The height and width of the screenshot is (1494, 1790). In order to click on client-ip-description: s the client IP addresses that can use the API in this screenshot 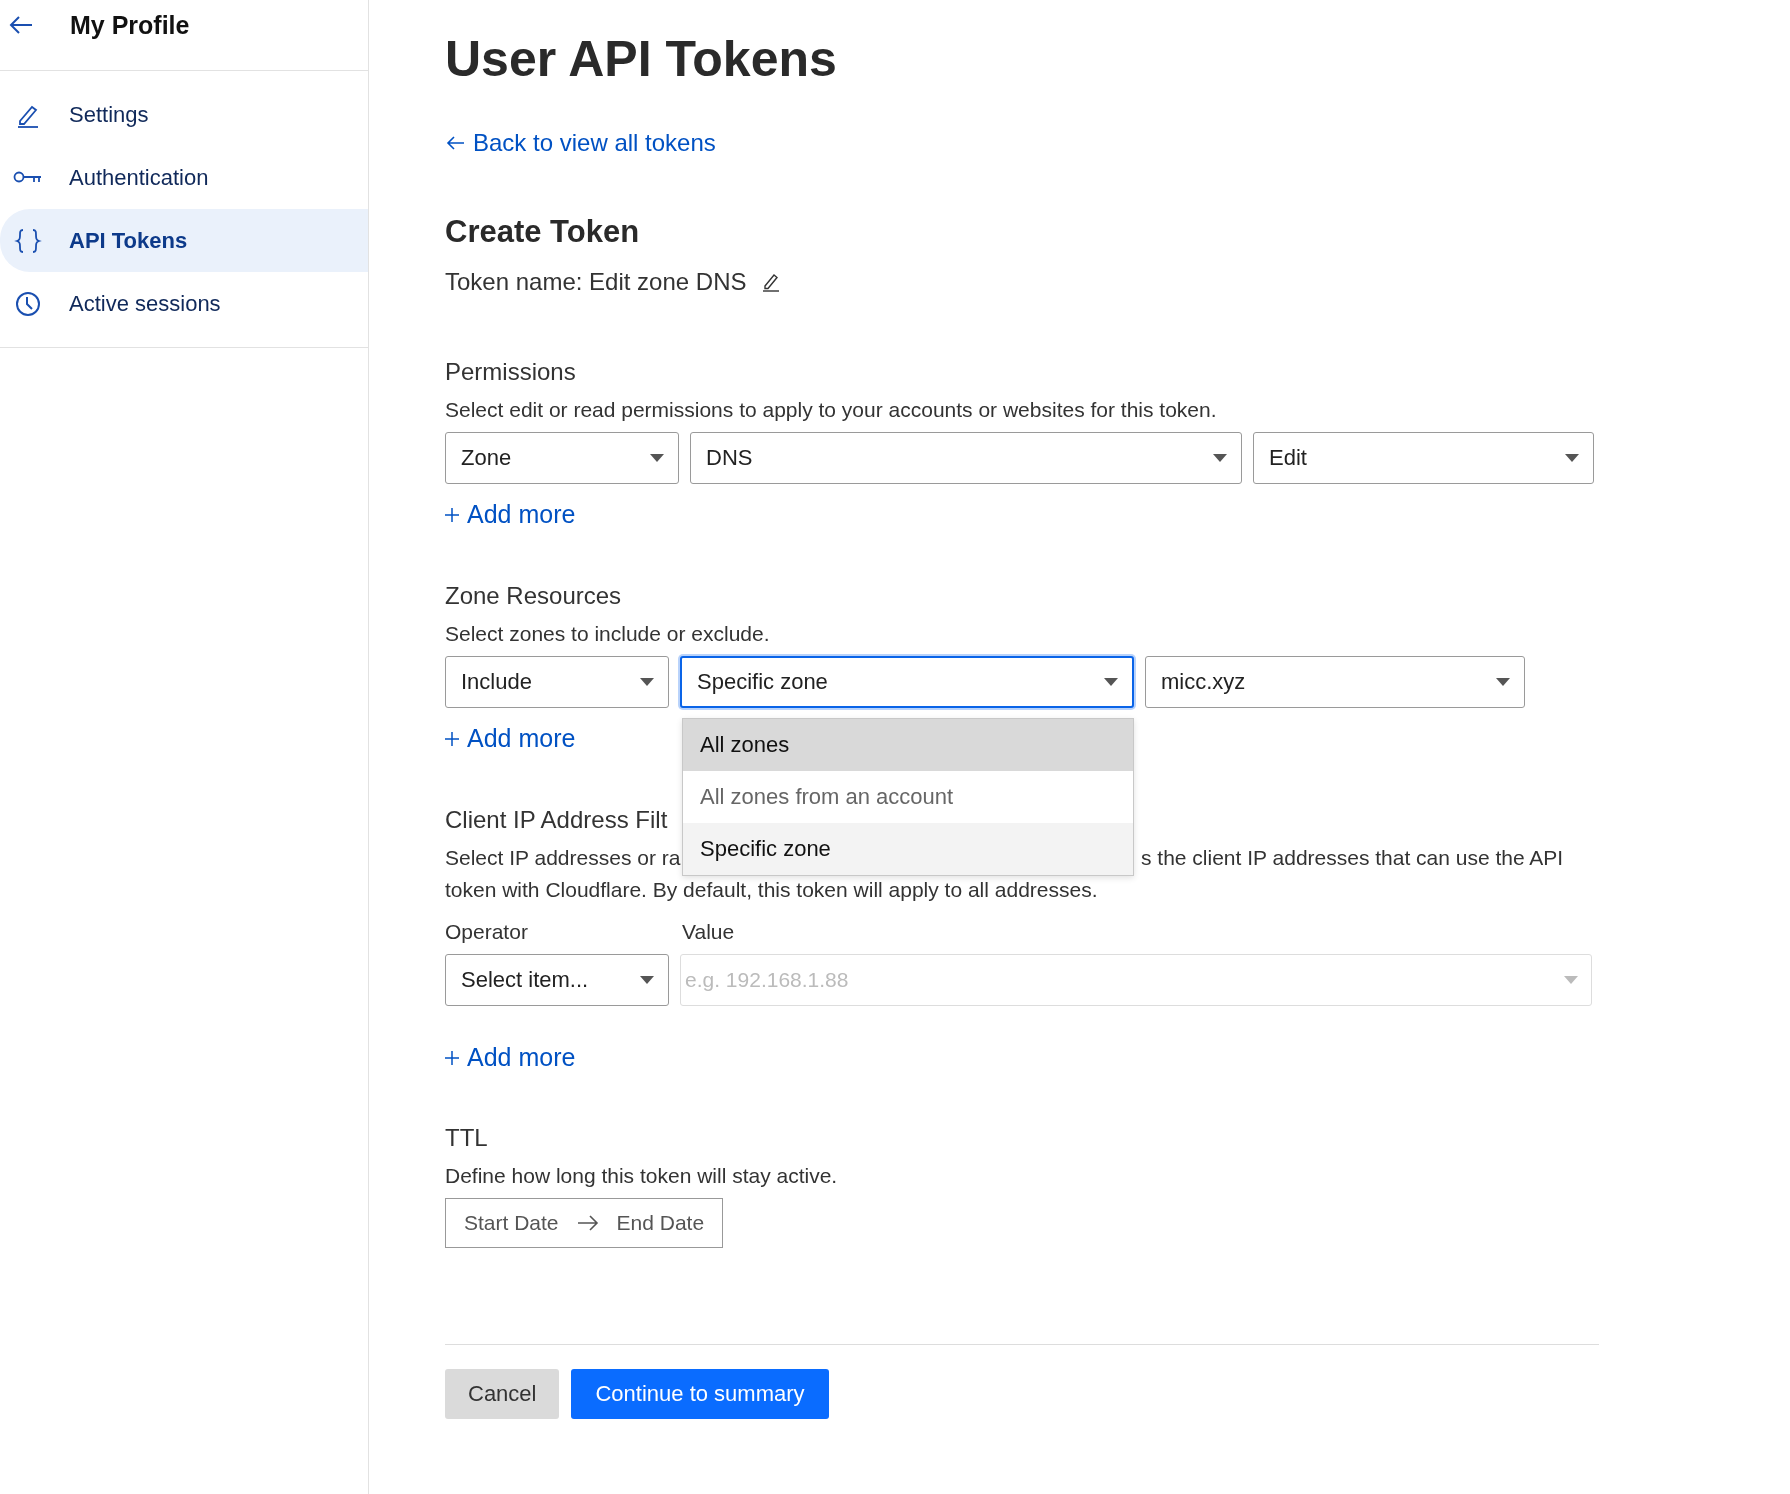, I will do `click(1352, 858)`.